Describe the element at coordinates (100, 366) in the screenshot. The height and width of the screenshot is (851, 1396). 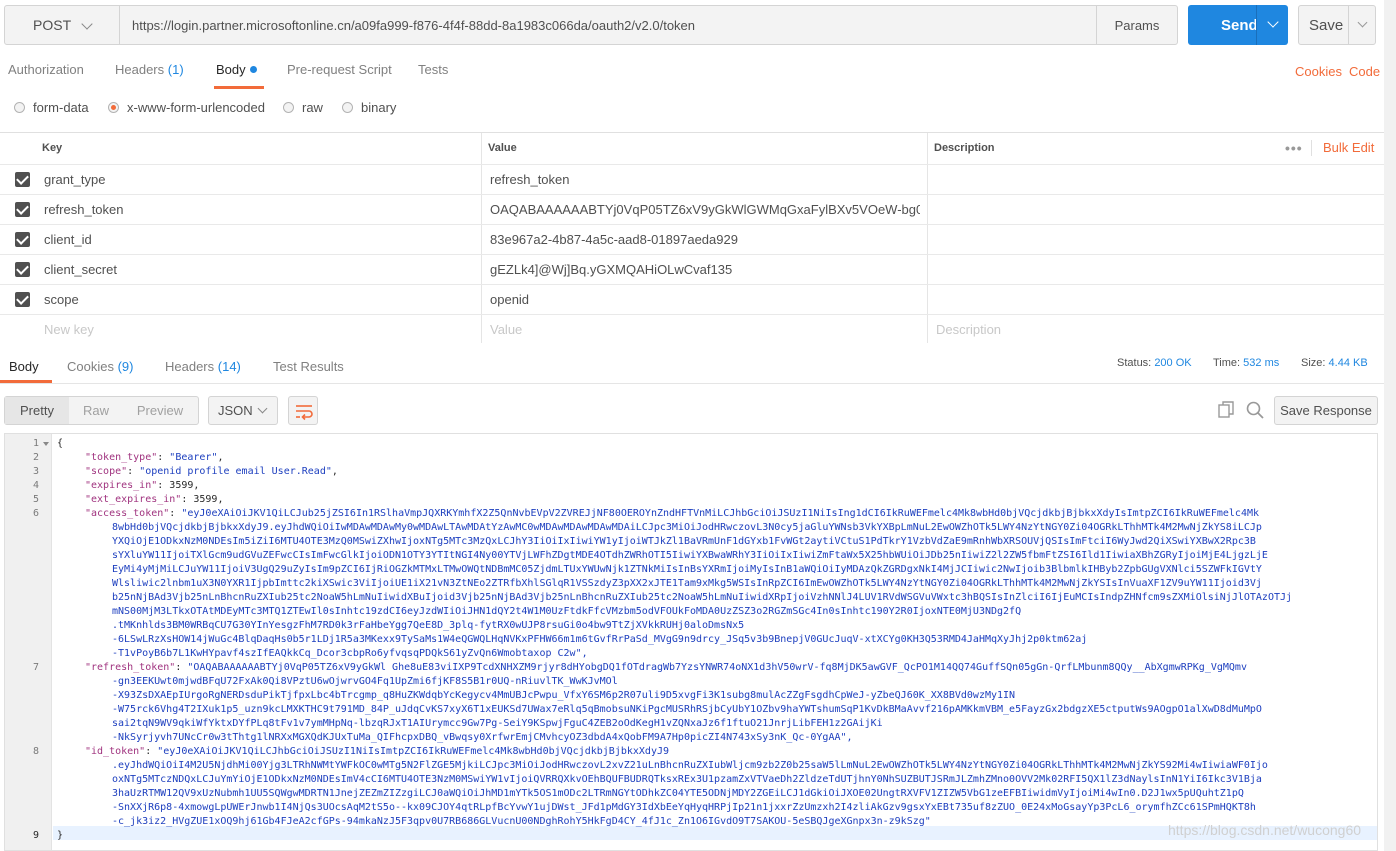
I see `response-tab-cookies: Cookies (9)` at that location.